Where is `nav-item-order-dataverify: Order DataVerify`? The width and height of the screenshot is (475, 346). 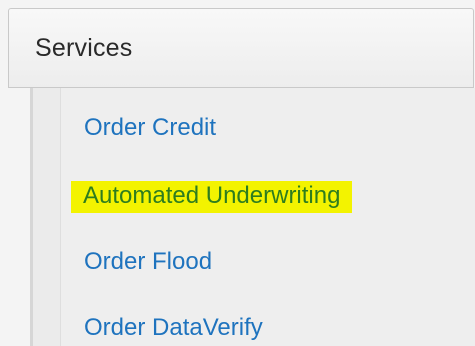
nav-item-order-dataverify: Order DataVerify is located at coordinates (173, 328).